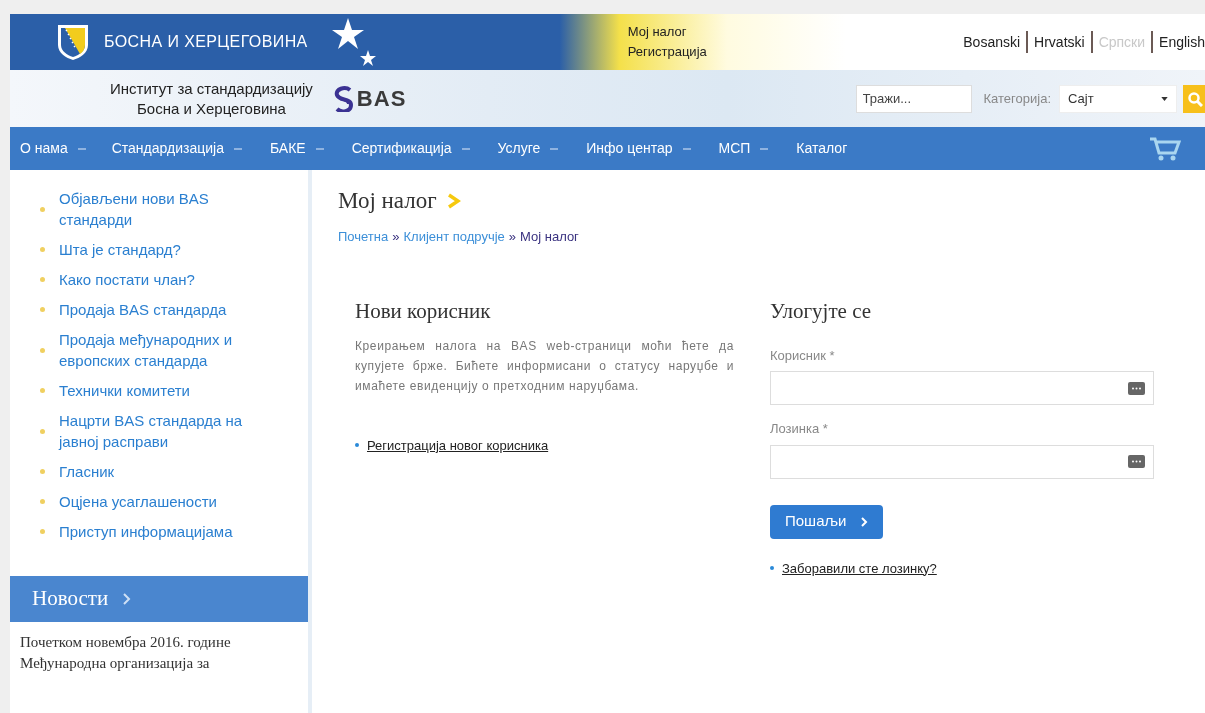  I want to click on sidebar-link: Шта је стандард?, so click(120, 249).